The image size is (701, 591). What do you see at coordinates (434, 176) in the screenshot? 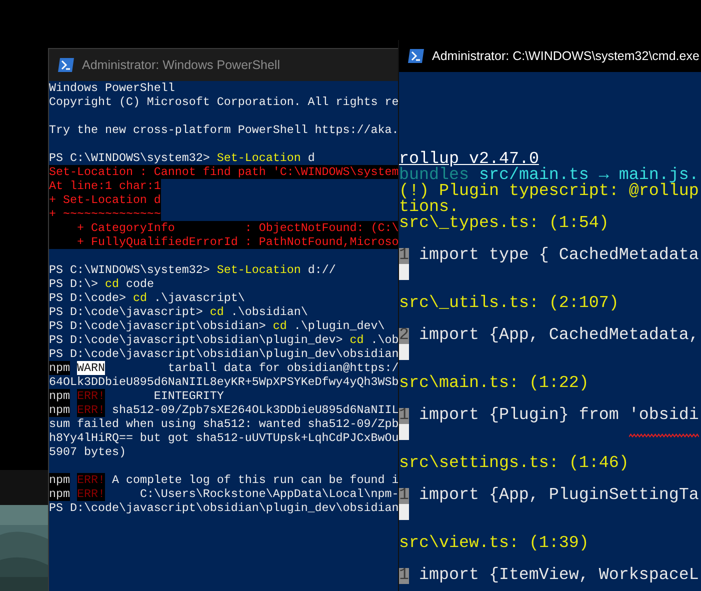
I see `bundles-label: bundles` at bounding box center [434, 176].